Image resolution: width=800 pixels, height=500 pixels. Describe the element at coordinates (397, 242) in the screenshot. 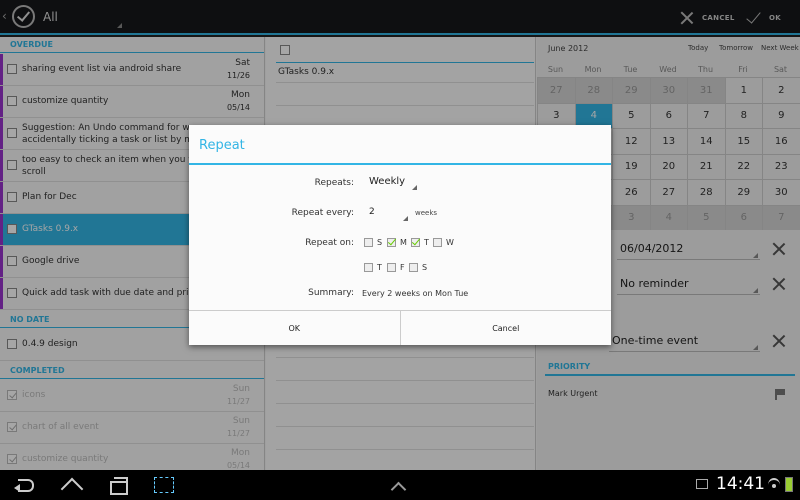

I see `day-checkbox-mon: M` at that location.